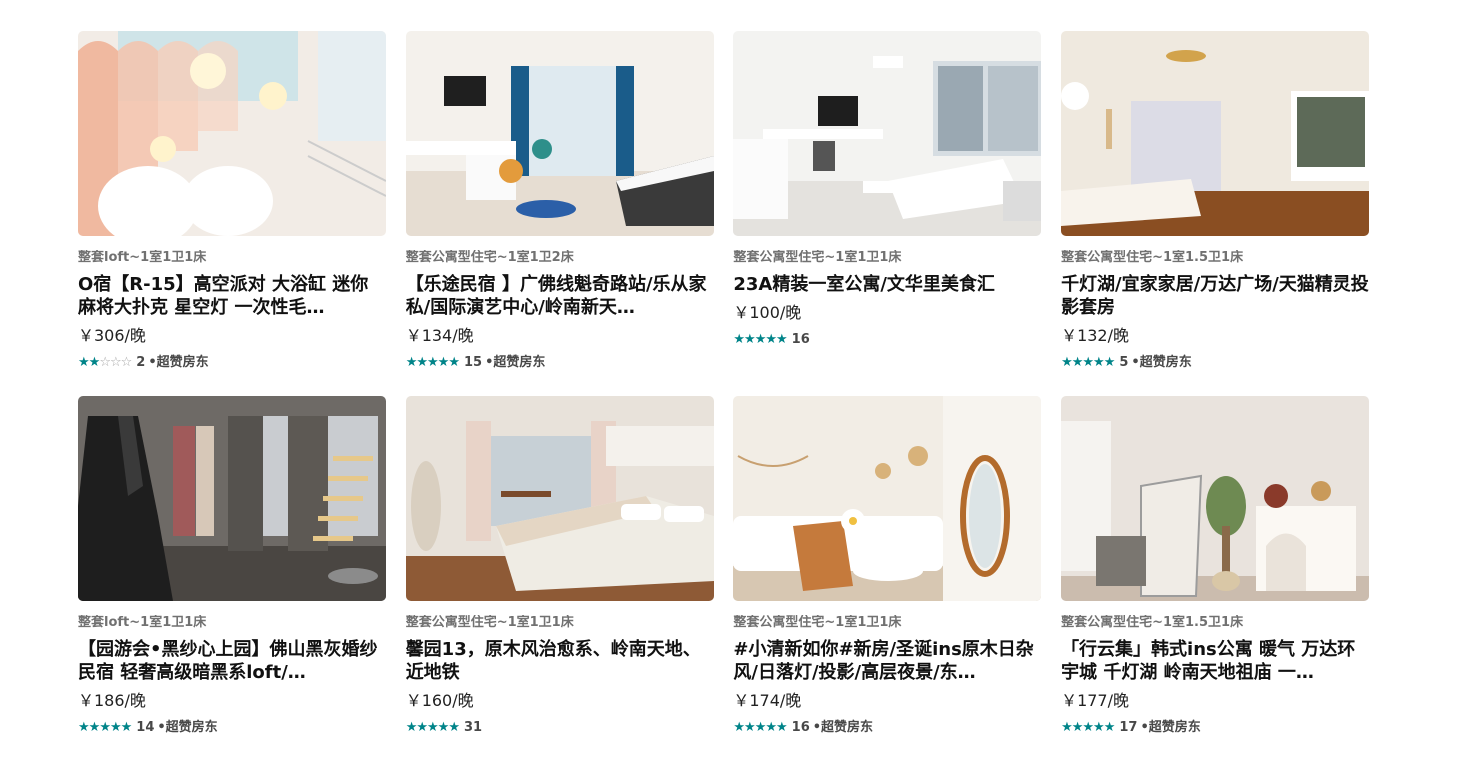 The height and width of the screenshot is (779, 1478). What do you see at coordinates (1215, 363) in the screenshot?
I see `listing-rating: ★★★★★ 5 •超赞房东` at bounding box center [1215, 363].